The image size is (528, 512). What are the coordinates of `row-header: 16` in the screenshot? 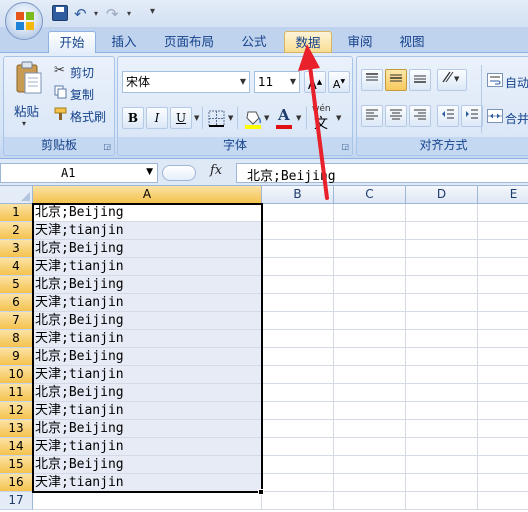 It's located at (16, 483).